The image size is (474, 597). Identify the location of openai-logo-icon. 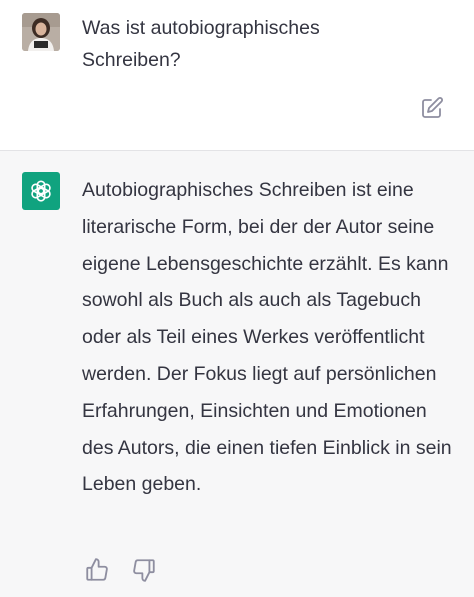
(41, 191).